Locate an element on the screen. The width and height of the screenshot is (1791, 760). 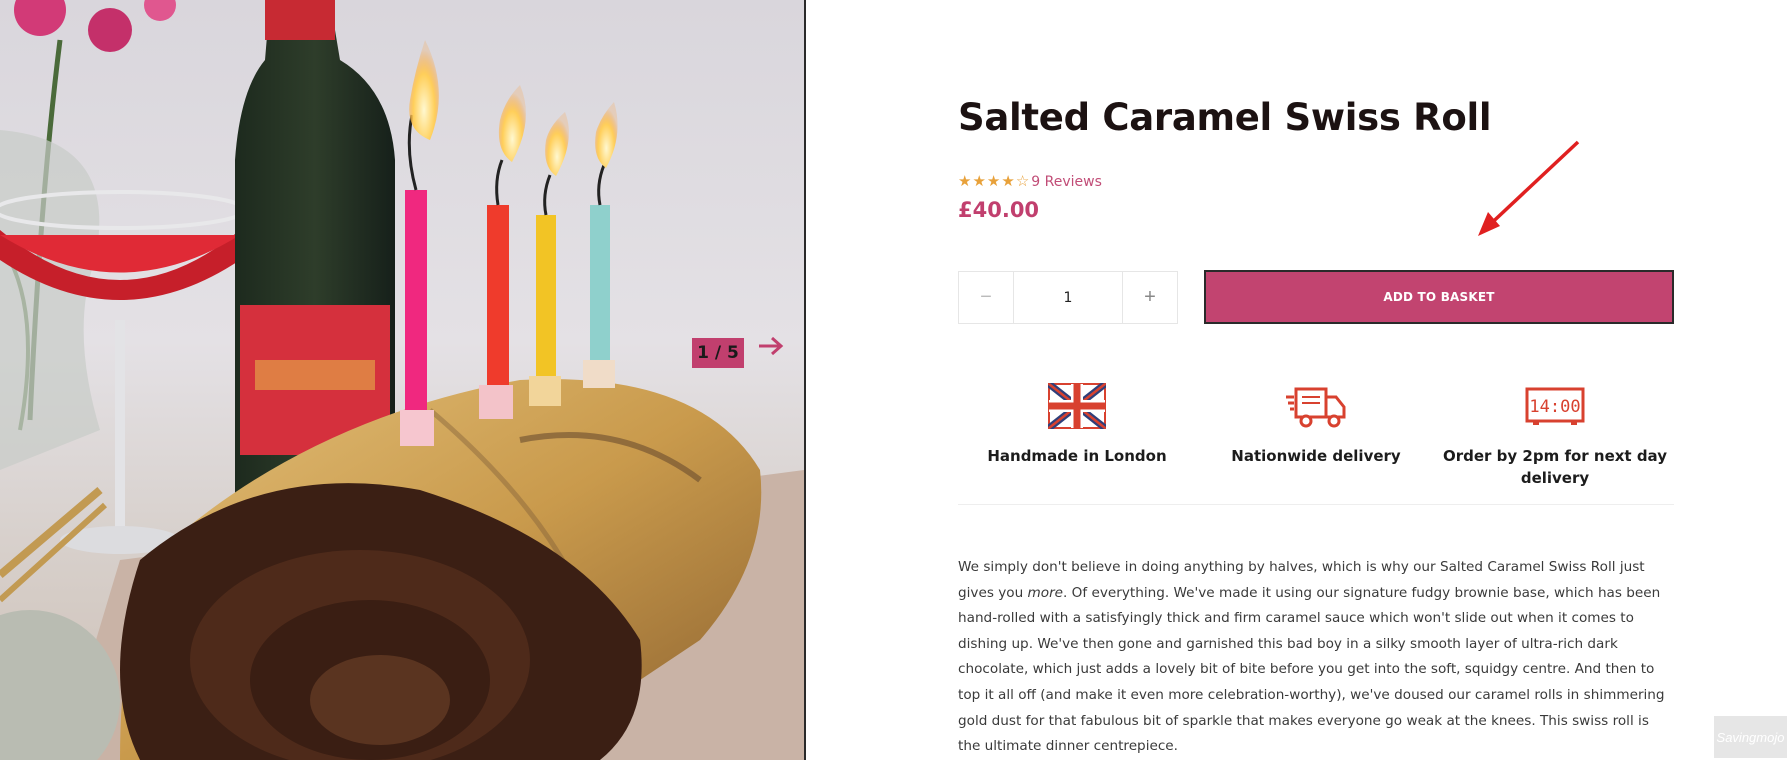
gallery-counter: 1 / 5 is located at coordinates (718, 353).